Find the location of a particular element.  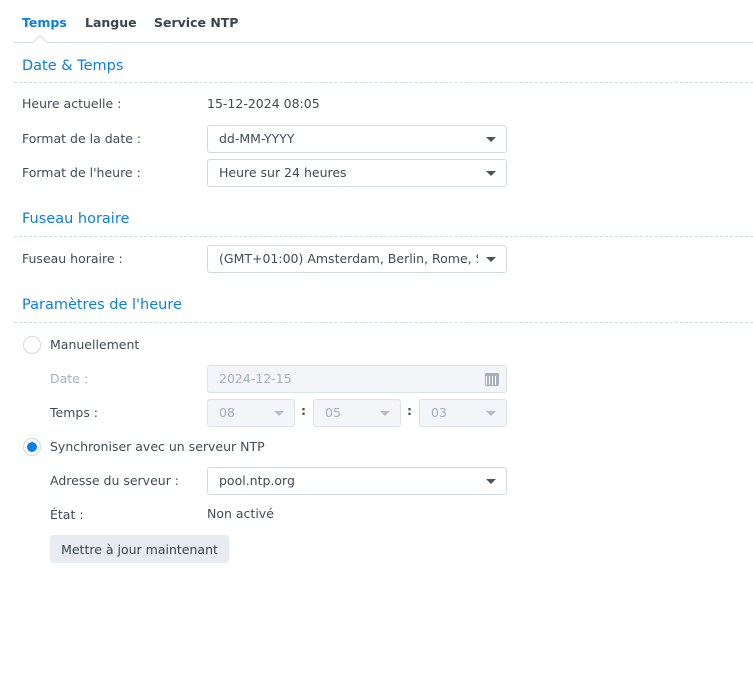

date-value: 2024-12-15 is located at coordinates (255, 378).